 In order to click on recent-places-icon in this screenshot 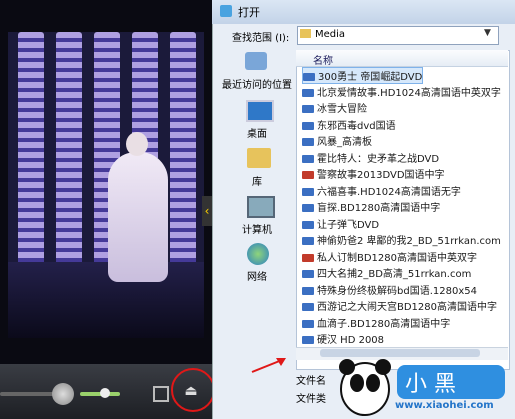, I will do `click(256, 61)`.